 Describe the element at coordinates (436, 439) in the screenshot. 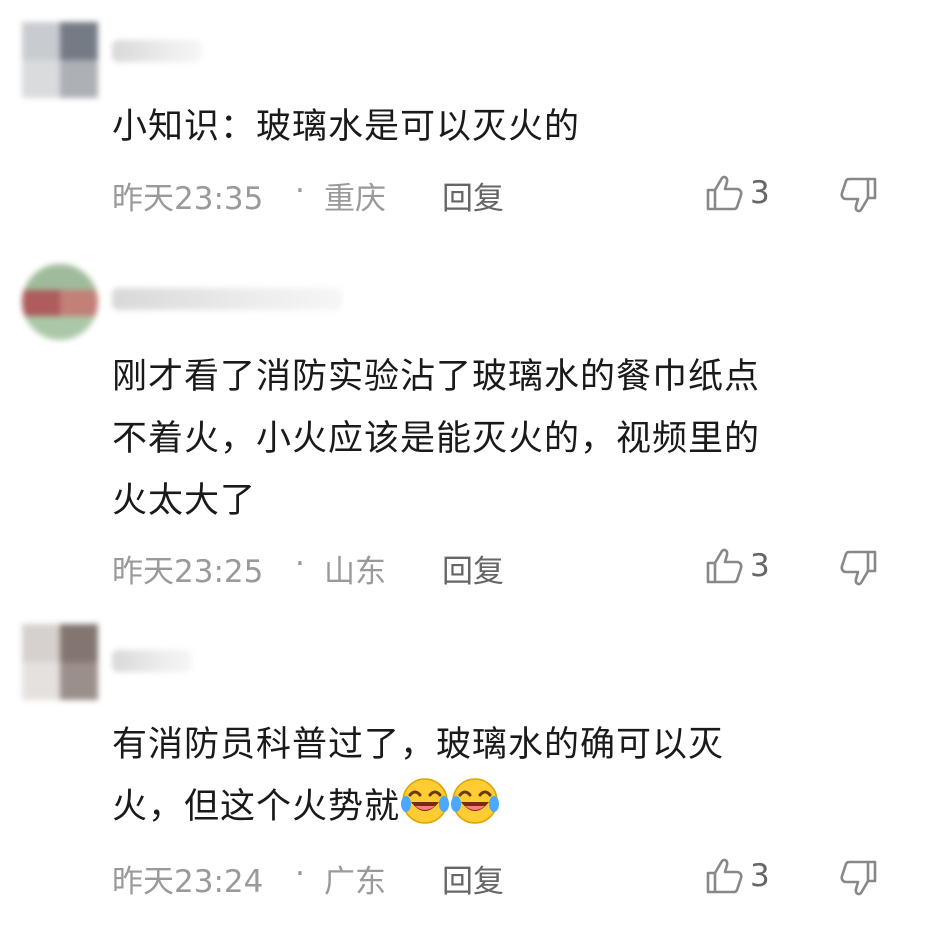

I see `comment-text-line: 不着火，小火应该是能灭火的，视频里的` at that location.